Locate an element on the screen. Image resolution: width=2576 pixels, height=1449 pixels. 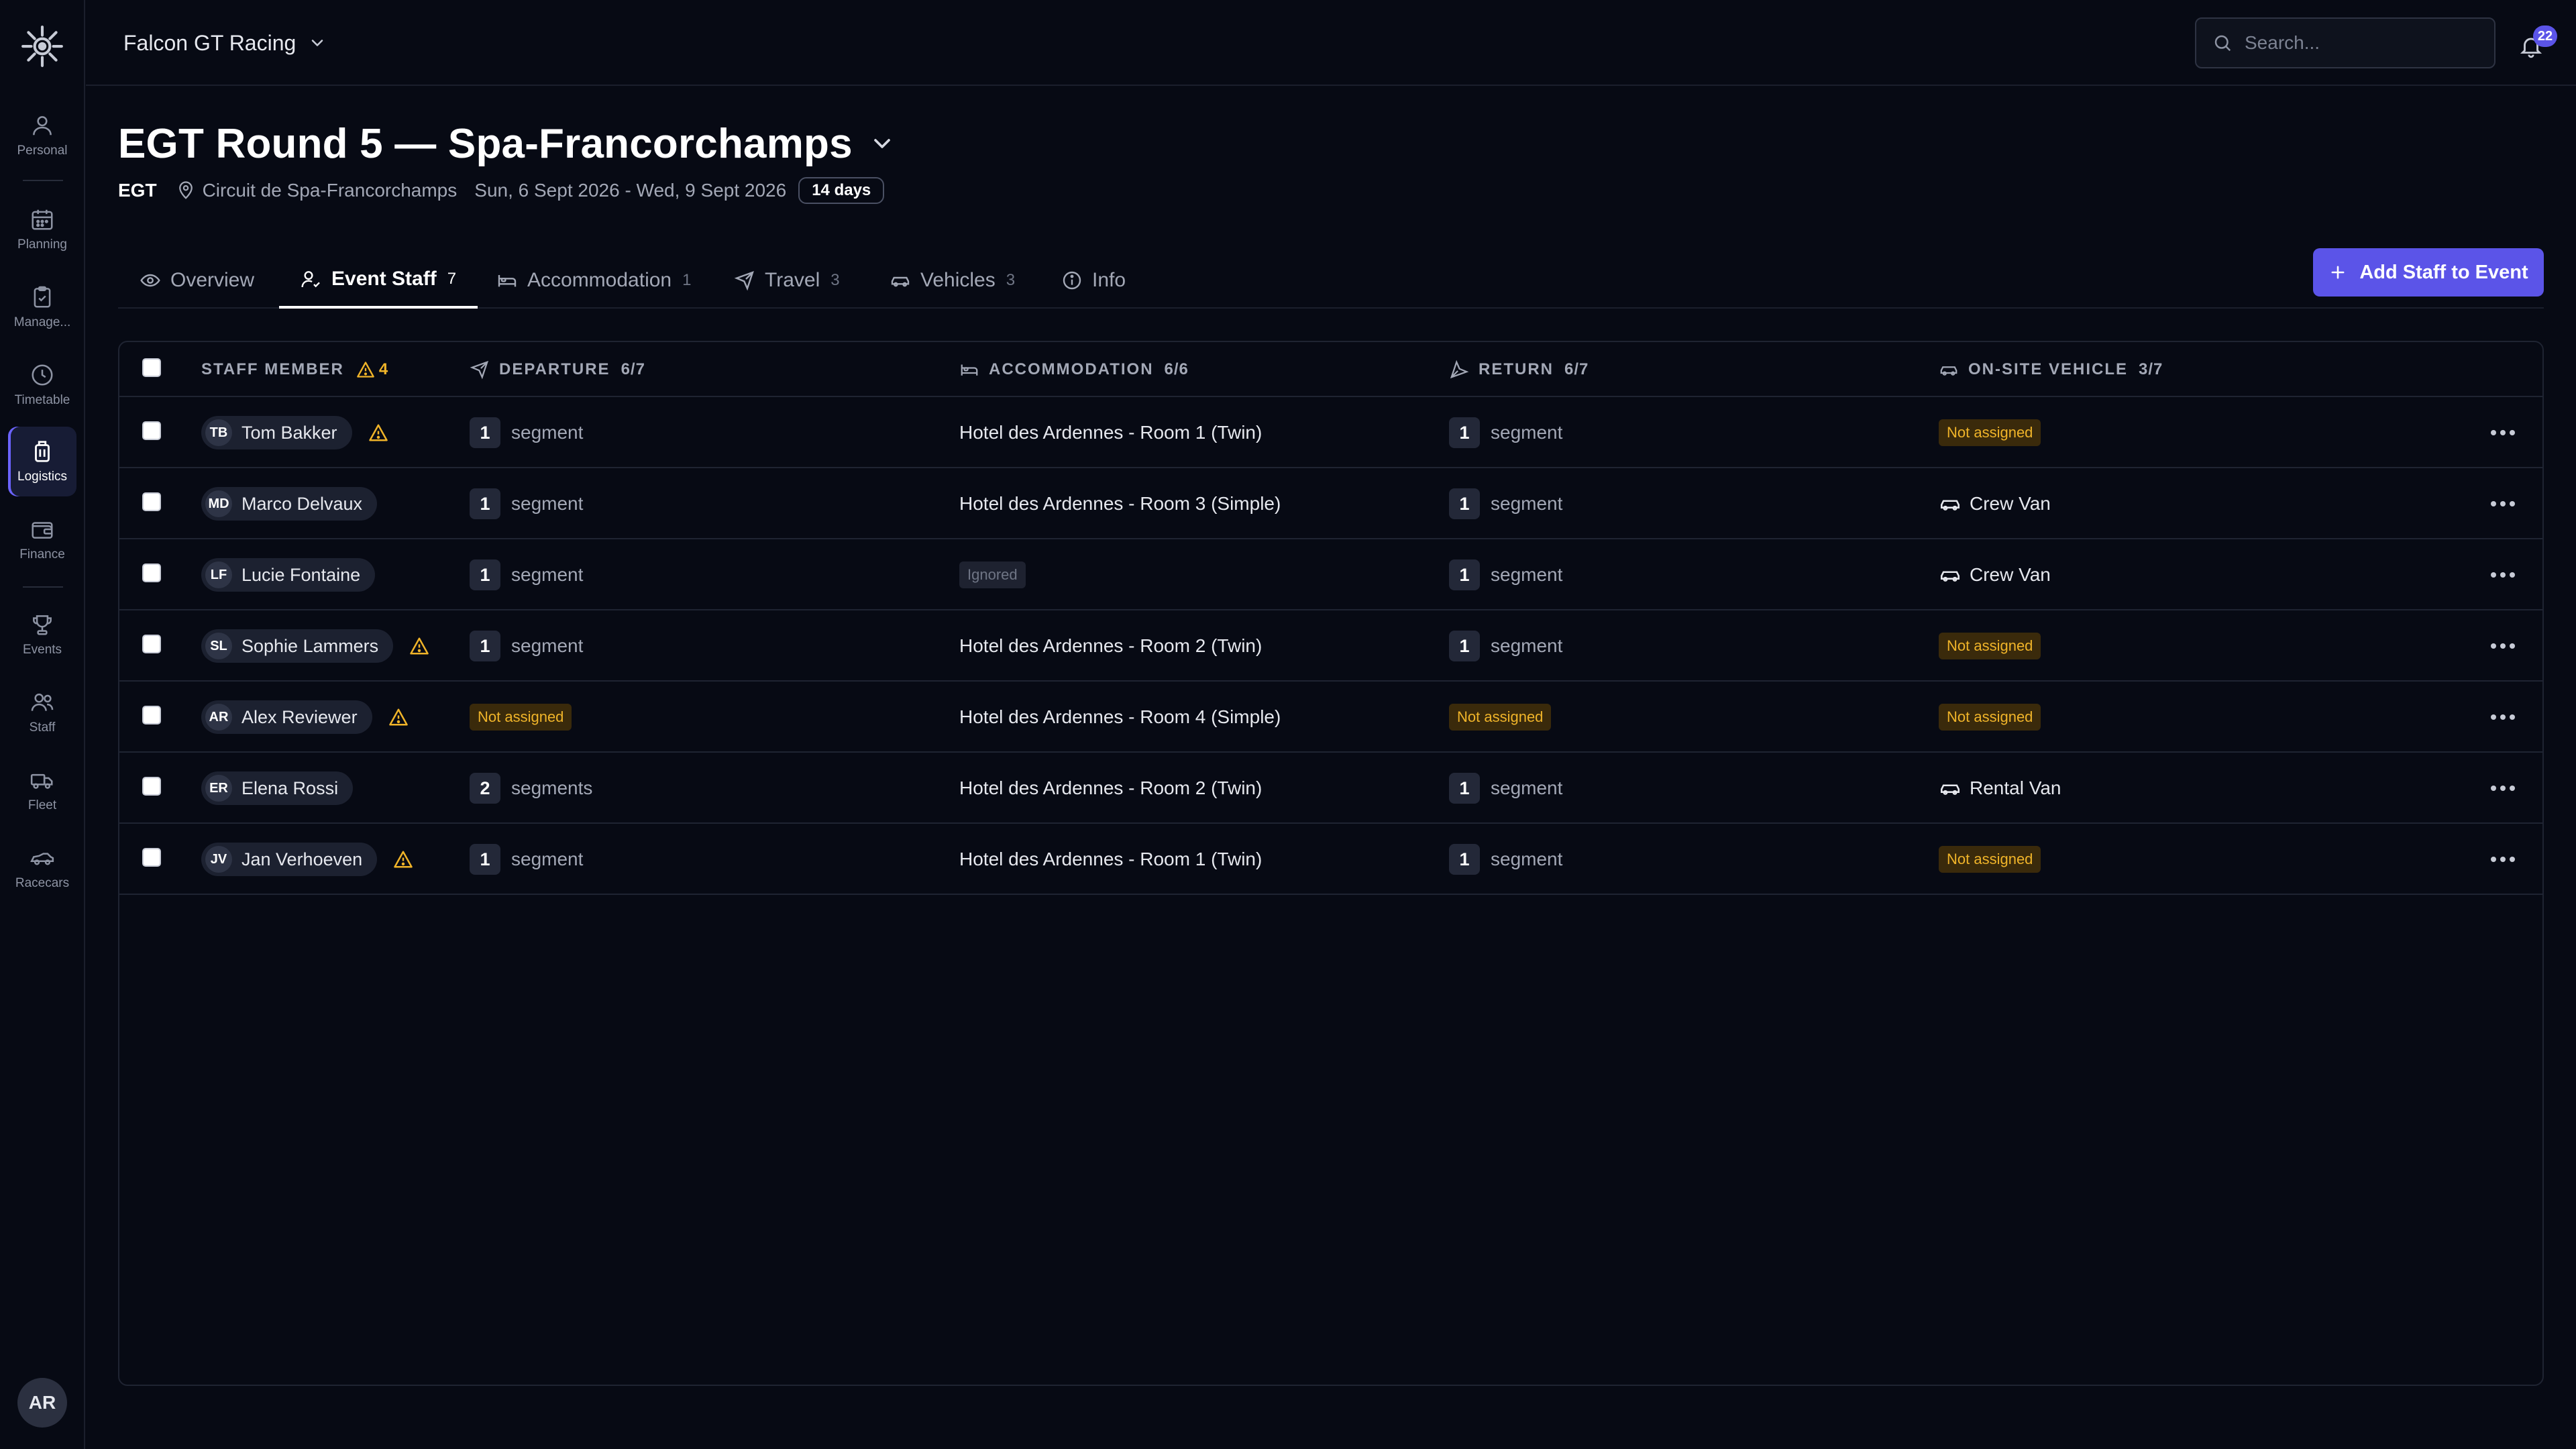
plane-departure-icon is located at coordinates (479, 370).